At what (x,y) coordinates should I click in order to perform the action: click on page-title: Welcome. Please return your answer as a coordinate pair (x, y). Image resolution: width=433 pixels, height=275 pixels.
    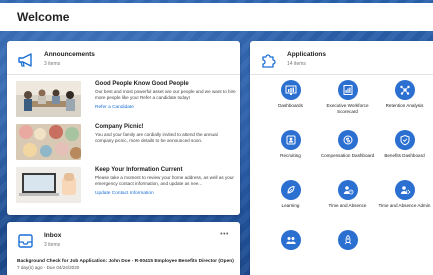
    Looking at the image, I should click on (43, 17).